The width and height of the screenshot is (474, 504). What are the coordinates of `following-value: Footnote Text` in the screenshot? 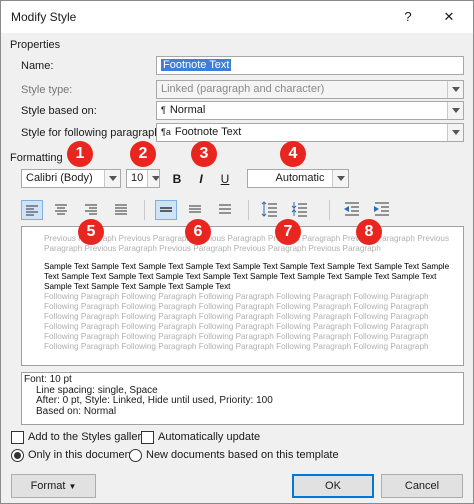 It's located at (208, 132).